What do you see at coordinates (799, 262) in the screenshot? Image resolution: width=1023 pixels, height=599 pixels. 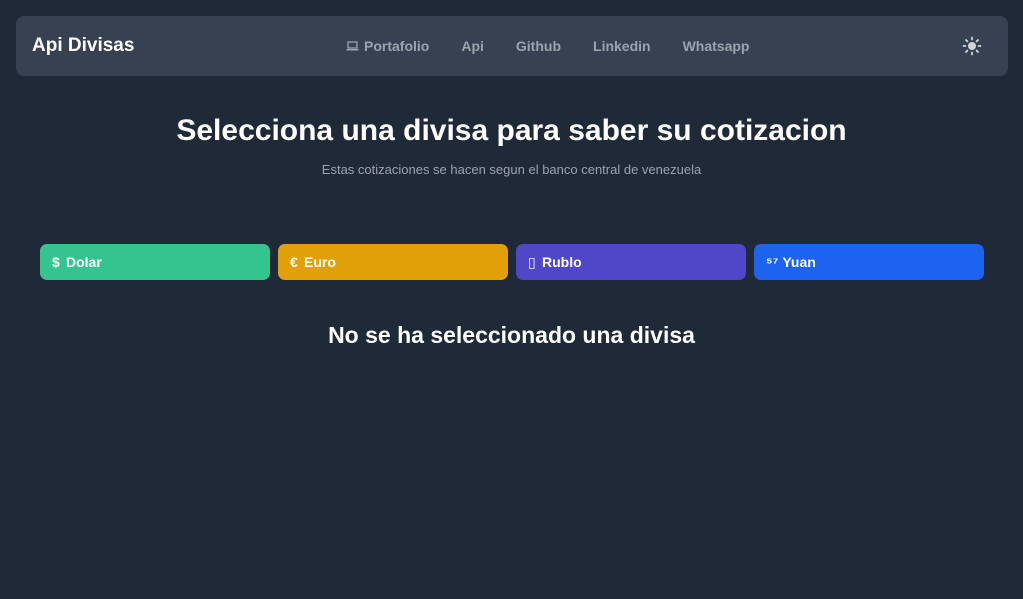 I see `currency-label: Yuan` at bounding box center [799, 262].